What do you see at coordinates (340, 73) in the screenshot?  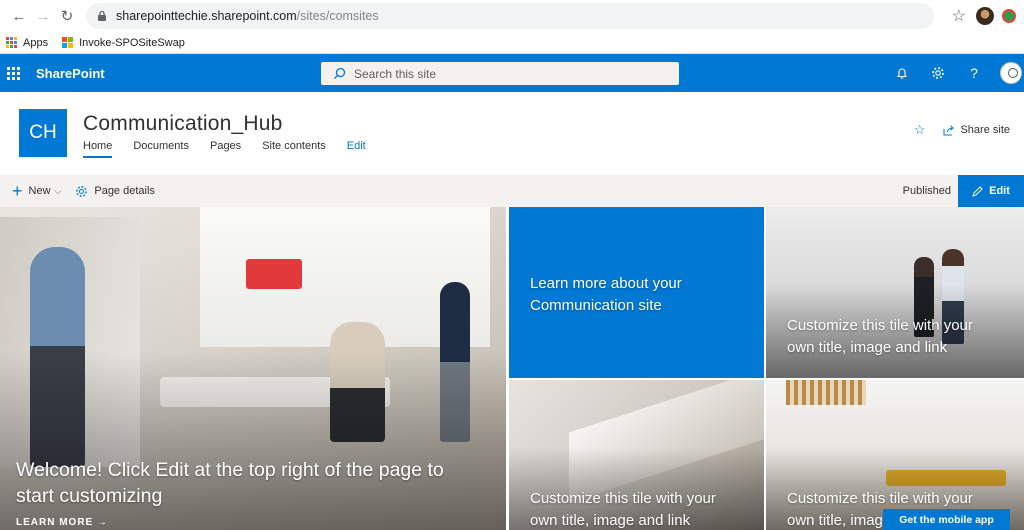 I see `search-icon` at bounding box center [340, 73].